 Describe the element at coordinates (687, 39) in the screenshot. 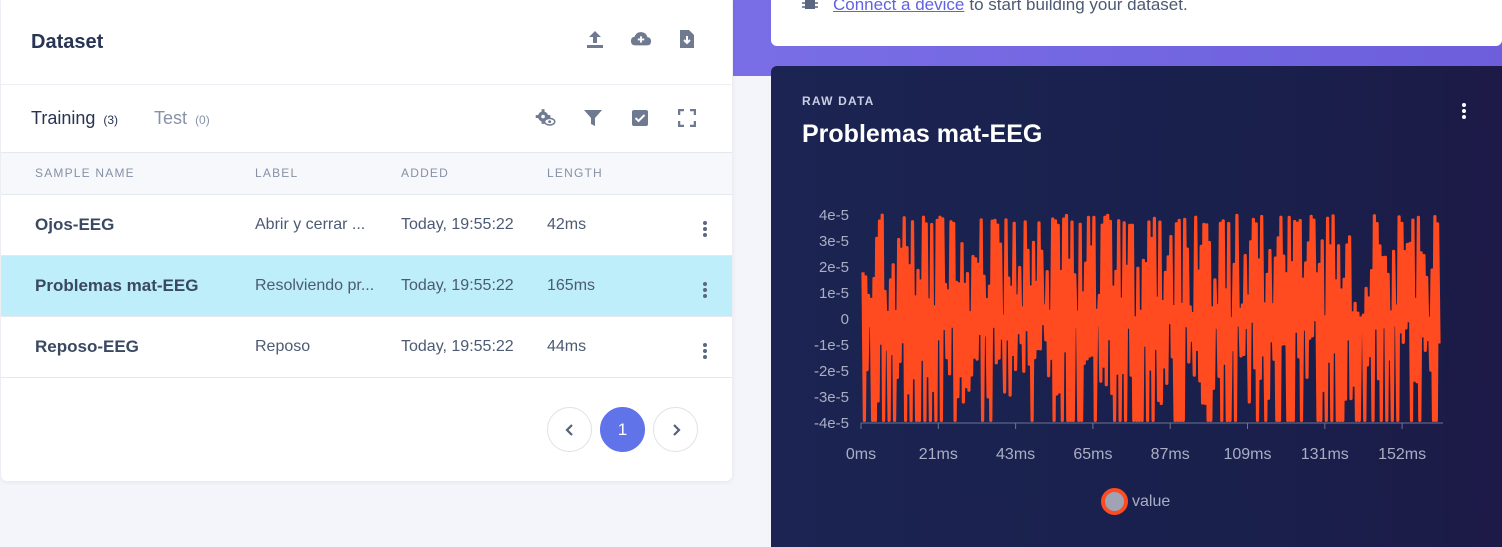

I see `download-file-icon` at that location.